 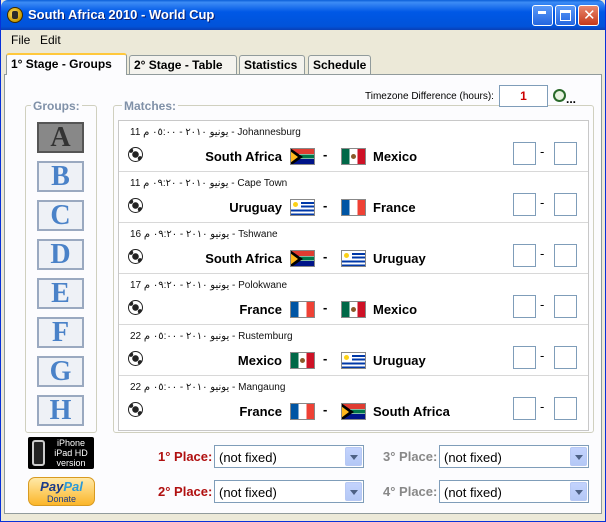 What do you see at coordinates (395, 309) in the screenshot?
I see `away-team: Mexico` at bounding box center [395, 309].